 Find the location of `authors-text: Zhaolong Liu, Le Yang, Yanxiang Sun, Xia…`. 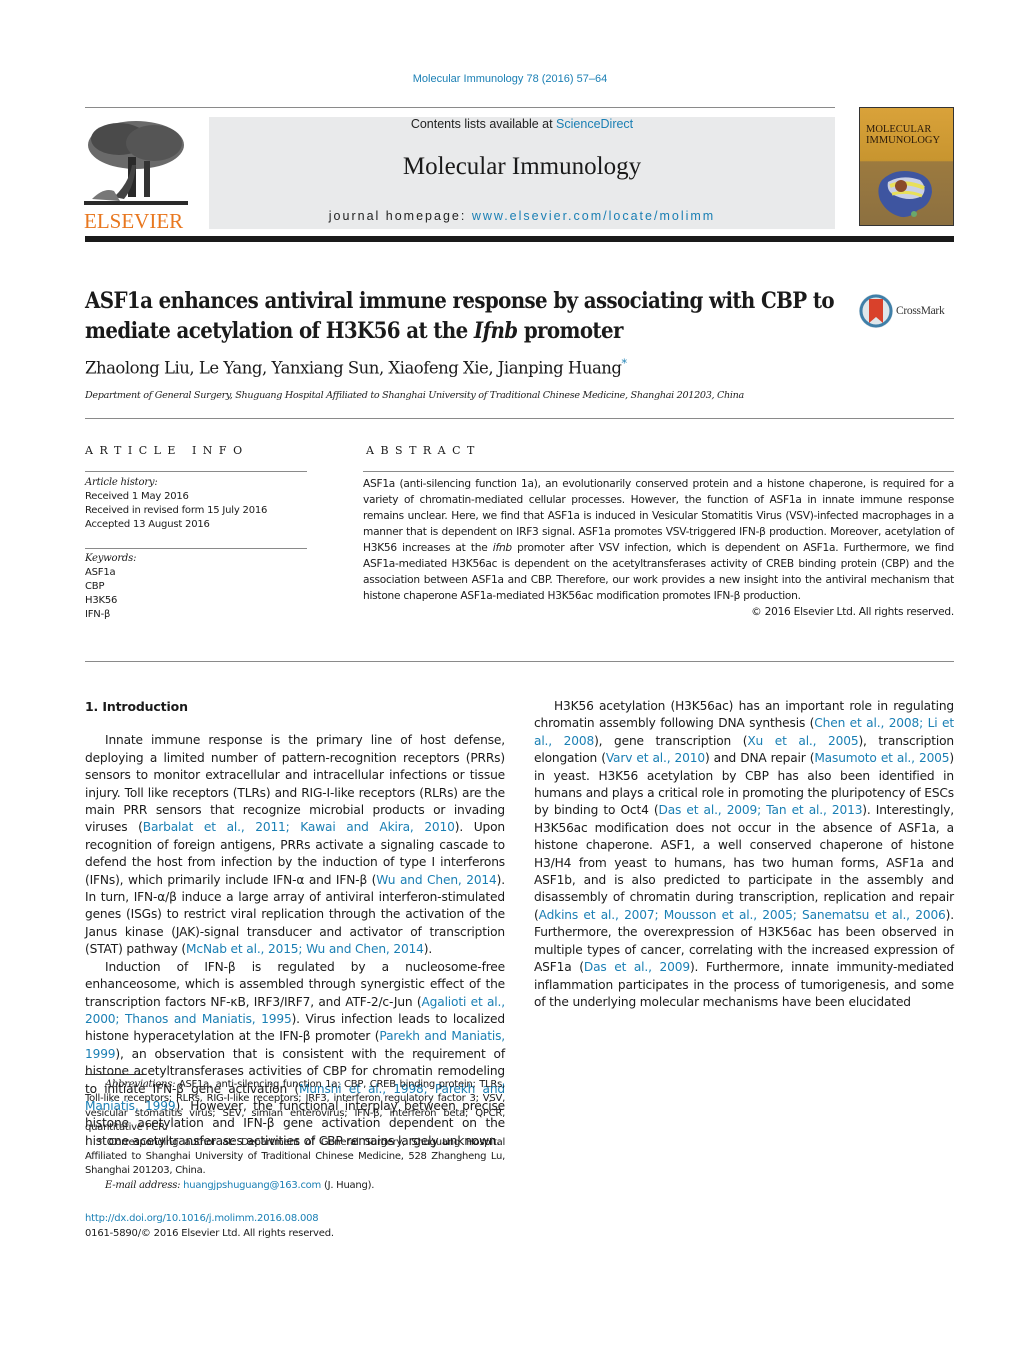

authors-text: Zhaolong Liu, Le Yang, Yanxiang Sun, Xia… is located at coordinates (353, 368).